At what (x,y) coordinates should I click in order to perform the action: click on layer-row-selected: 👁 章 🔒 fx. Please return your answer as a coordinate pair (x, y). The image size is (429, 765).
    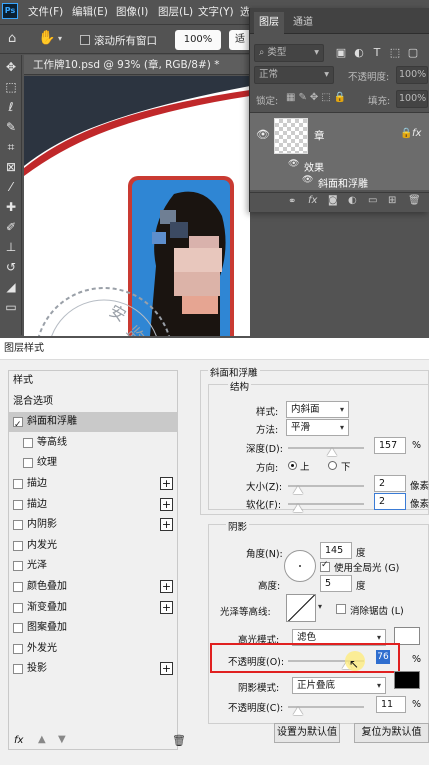
    Looking at the image, I should click on (339, 135).